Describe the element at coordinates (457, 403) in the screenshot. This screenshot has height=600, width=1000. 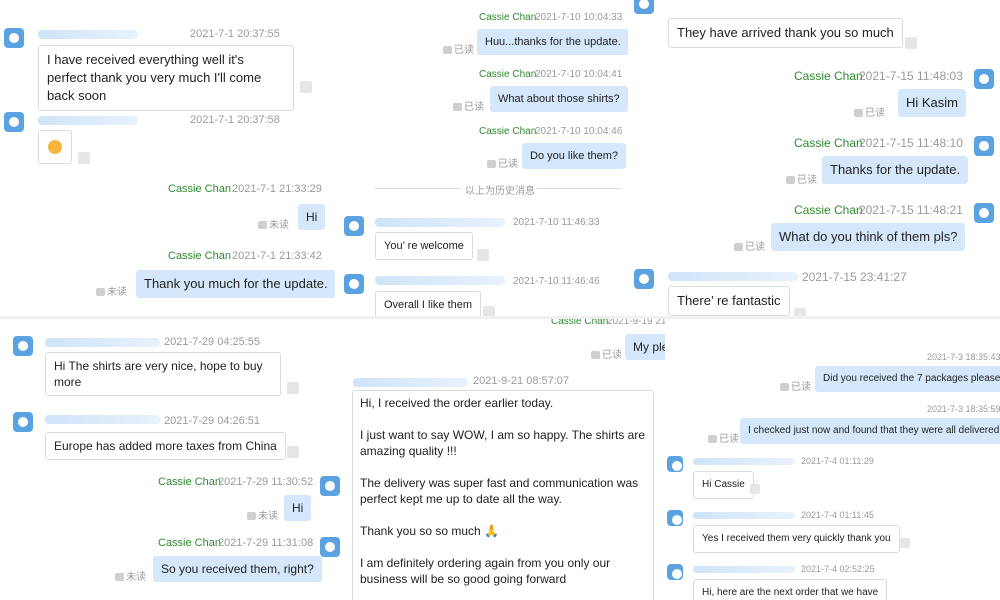
I see `message-paragraph: Hi, I received the order earlier today.` at that location.